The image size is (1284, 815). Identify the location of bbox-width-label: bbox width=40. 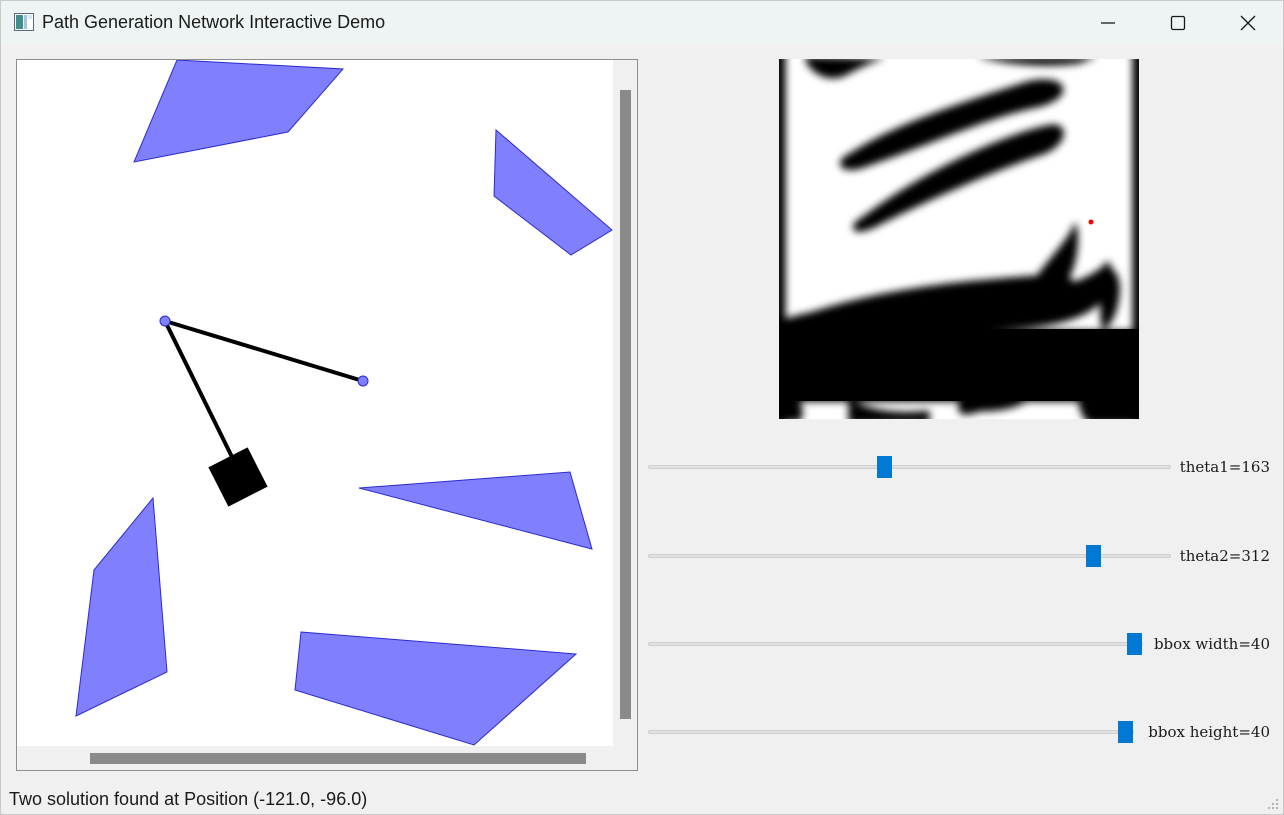
(1211, 644).